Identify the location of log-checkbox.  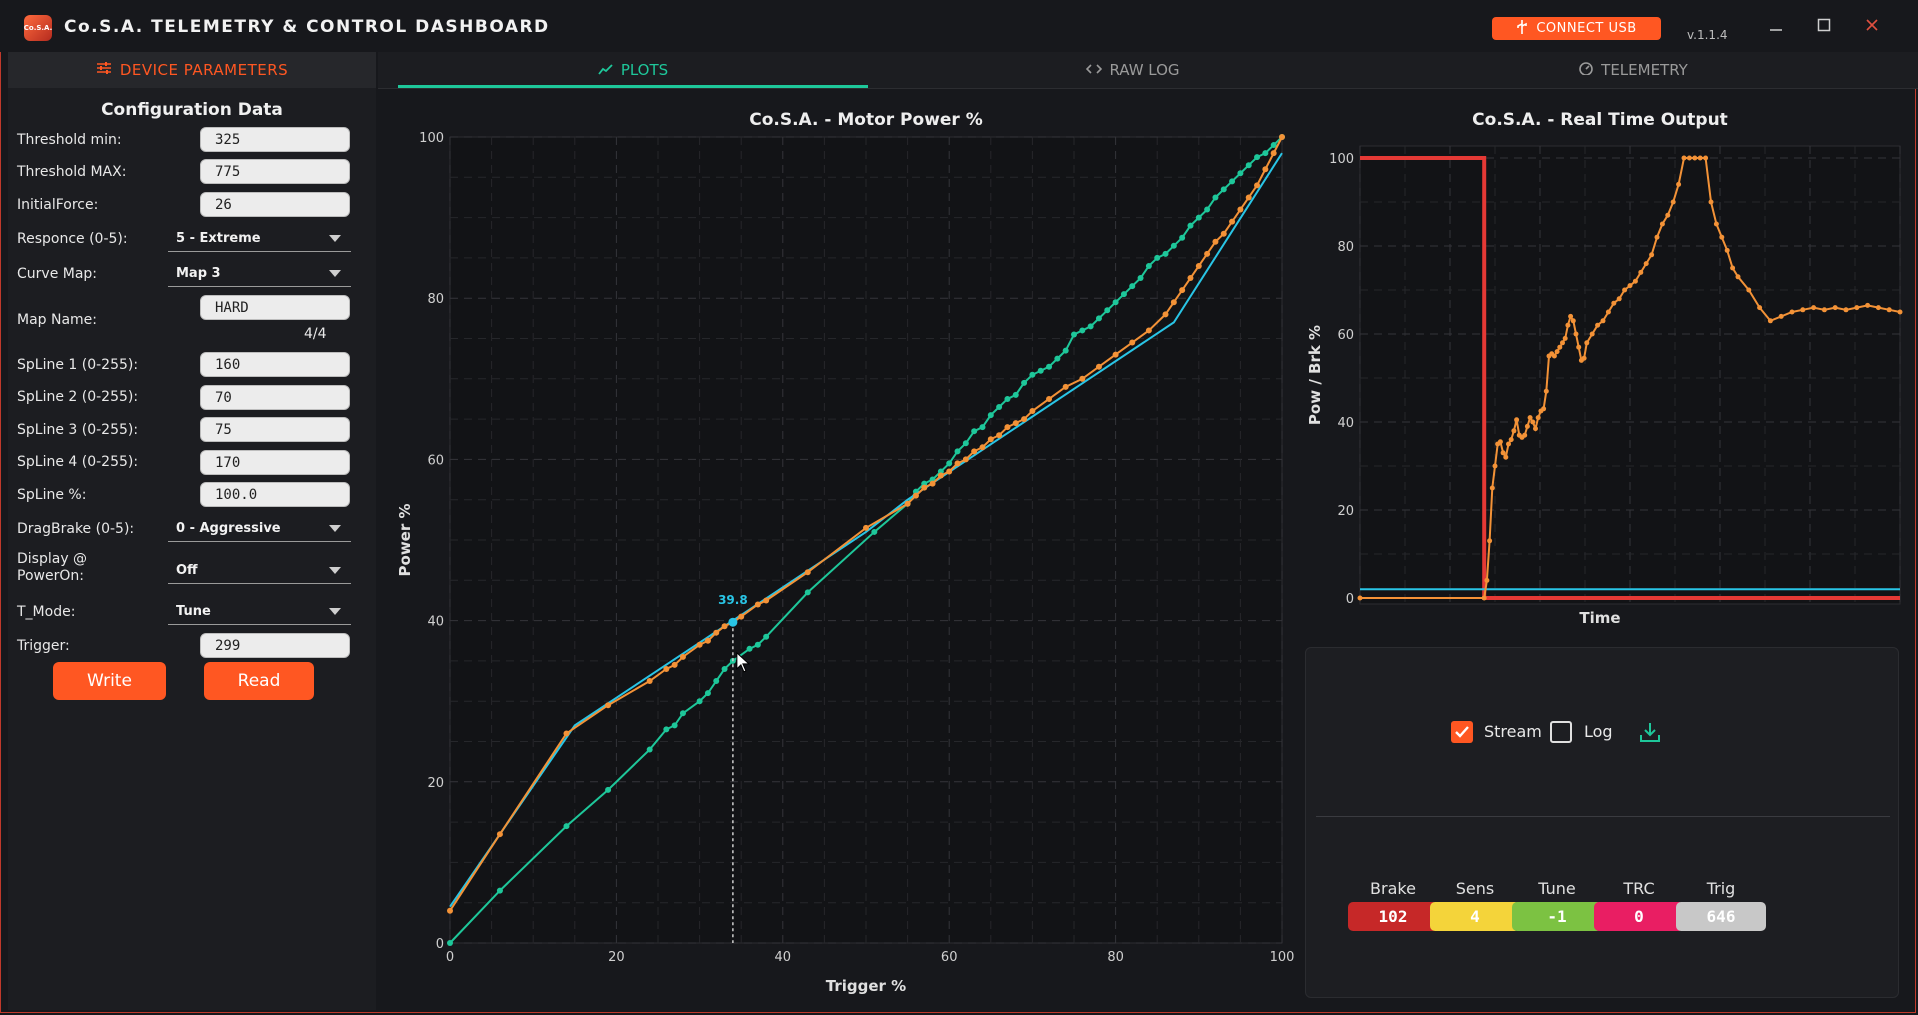
(1561, 732).